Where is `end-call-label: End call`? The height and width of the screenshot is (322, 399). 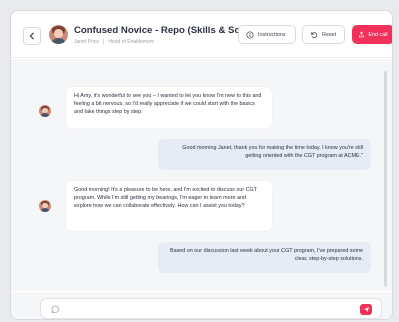 end-call-label: End call is located at coordinates (378, 34).